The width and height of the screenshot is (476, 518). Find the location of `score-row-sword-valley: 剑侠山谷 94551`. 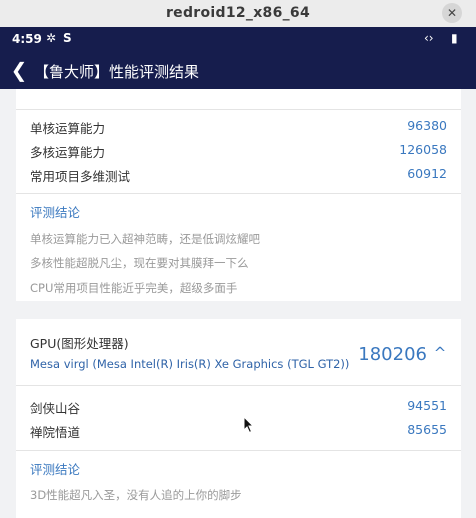

score-row-sword-valley: 剑侠山谷 94551 is located at coordinates (238, 406).